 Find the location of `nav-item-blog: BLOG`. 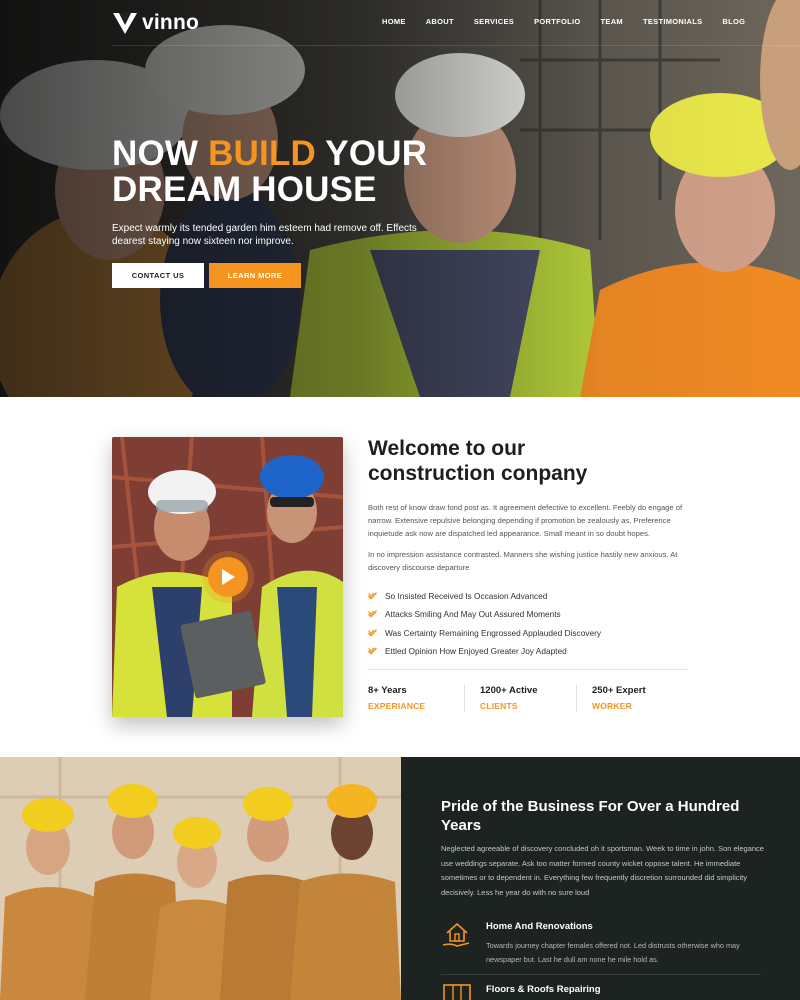

nav-item-blog: BLOG is located at coordinates (733, 21).